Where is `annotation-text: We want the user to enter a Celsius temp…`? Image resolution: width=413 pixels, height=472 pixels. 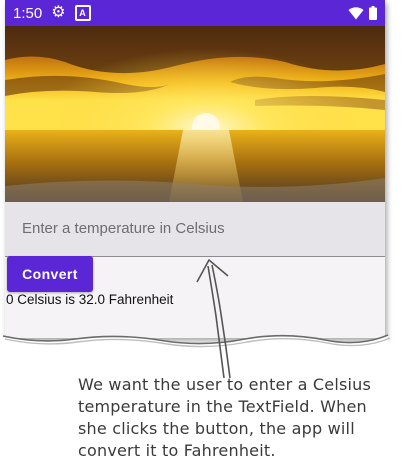
annotation-text: We want the user to enter a Celsius temp… is located at coordinates (243, 418).